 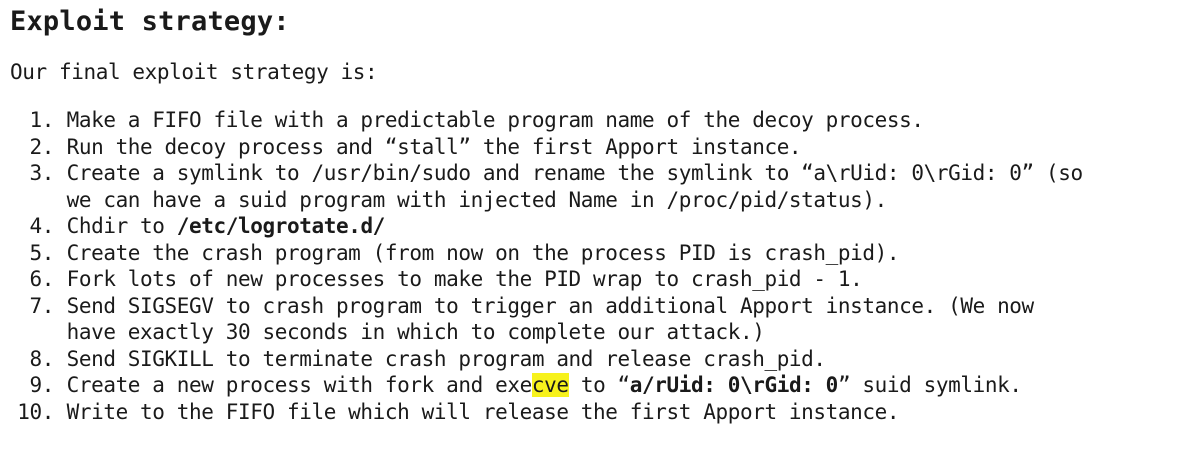 I want to click on step-number: 4., so click(x=42, y=226).